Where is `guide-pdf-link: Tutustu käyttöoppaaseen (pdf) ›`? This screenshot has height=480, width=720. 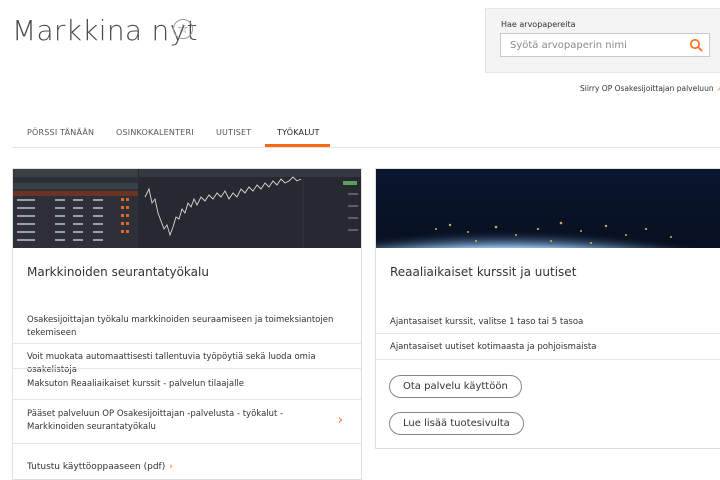 guide-pdf-link: Tutustu käyttöoppaaseen (pdf) › is located at coordinates (100, 467).